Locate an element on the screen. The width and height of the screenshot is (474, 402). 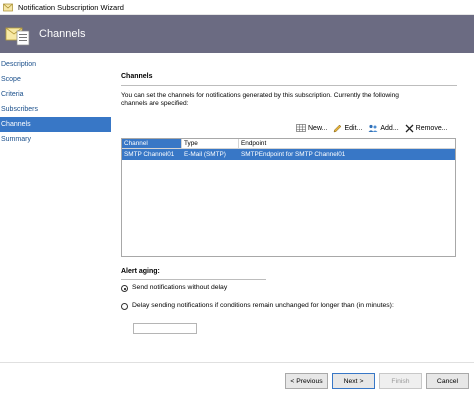
nav-item-scope: Scope is located at coordinates (55, 79).